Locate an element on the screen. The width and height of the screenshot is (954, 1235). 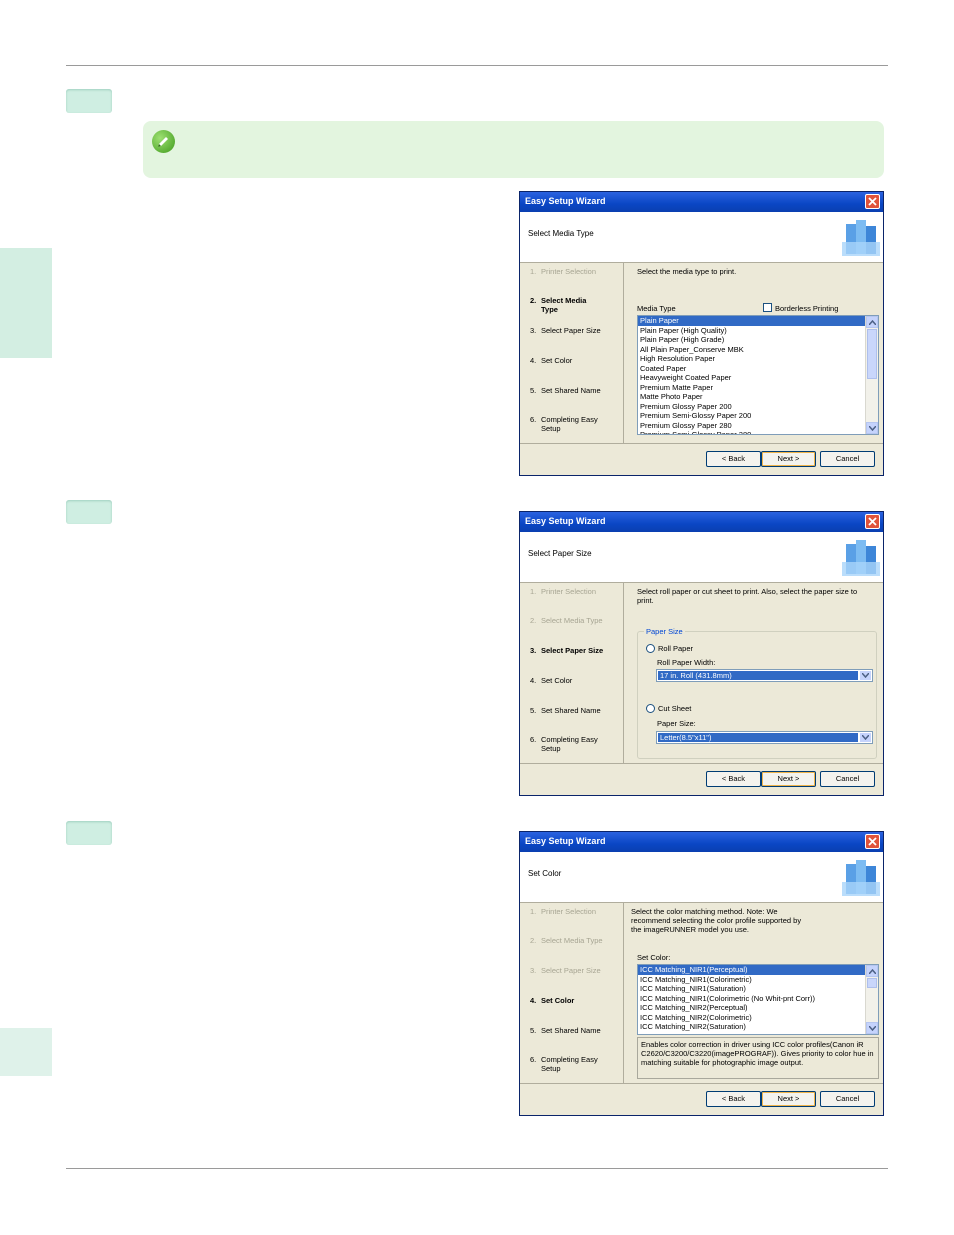
list-item: ICC Matching_NIR1(Colorimetric) is located at coordinates (758, 980).